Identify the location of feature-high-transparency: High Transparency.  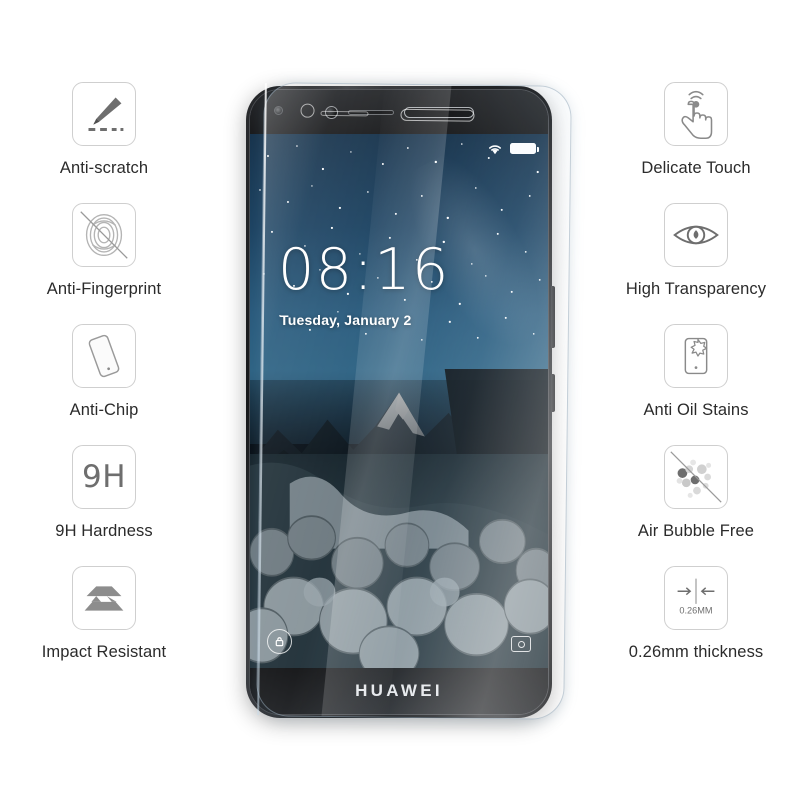
(696, 251).